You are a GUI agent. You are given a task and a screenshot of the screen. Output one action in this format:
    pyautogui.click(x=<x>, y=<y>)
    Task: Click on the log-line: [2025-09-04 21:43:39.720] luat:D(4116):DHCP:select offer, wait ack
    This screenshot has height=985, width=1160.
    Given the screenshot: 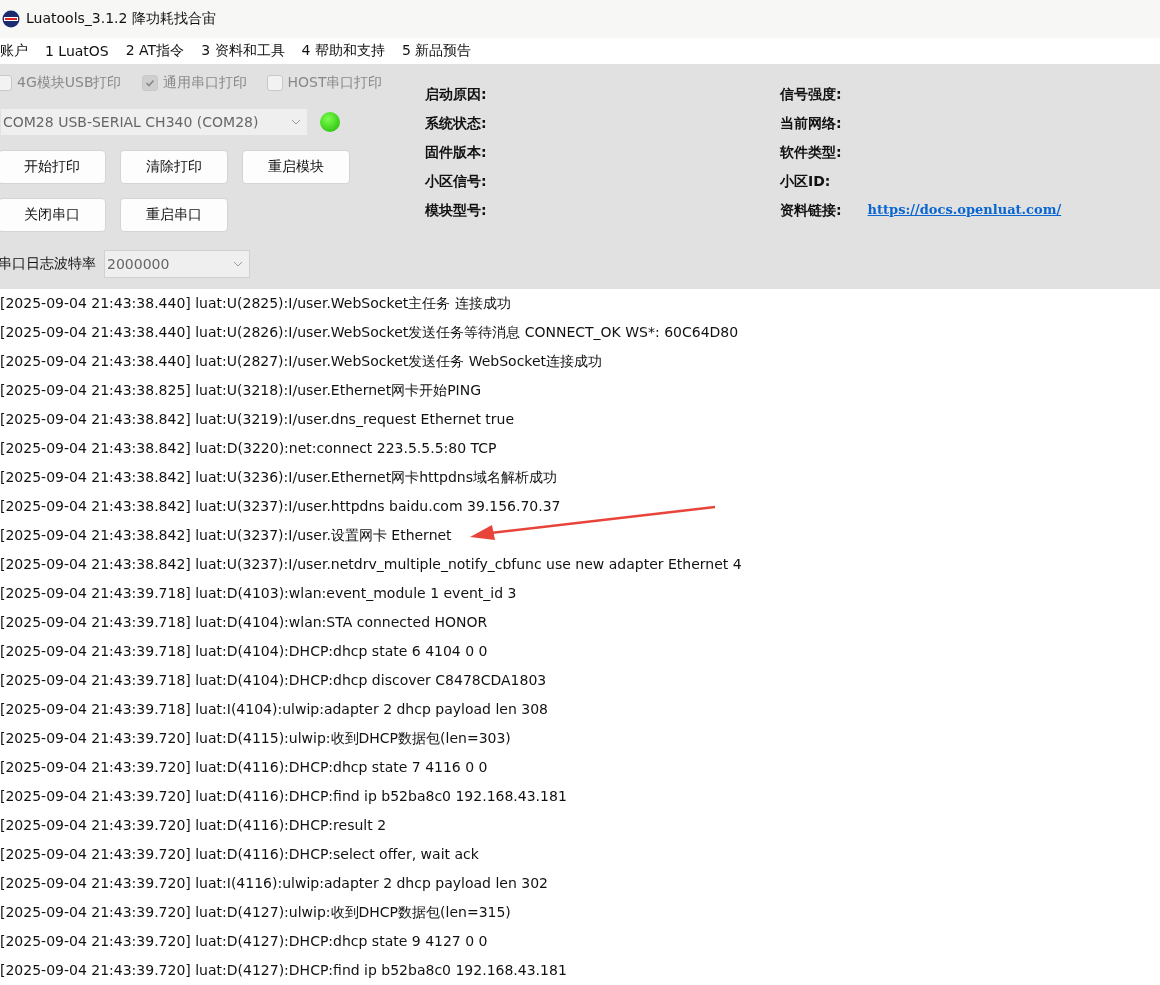 What is the action you would take?
    pyautogui.click(x=239, y=854)
    